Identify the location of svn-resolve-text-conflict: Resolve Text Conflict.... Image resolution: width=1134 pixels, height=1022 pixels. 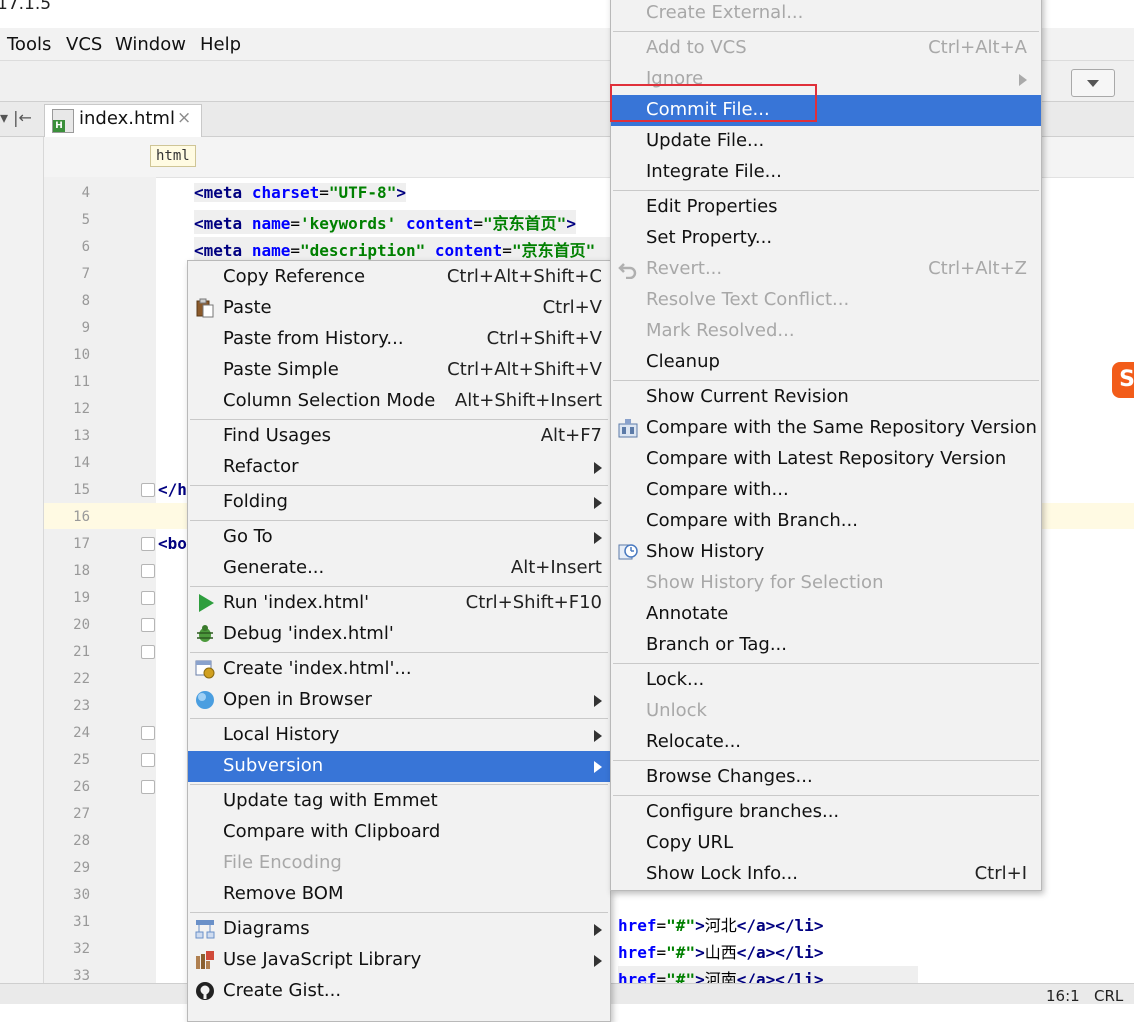
(748, 299).